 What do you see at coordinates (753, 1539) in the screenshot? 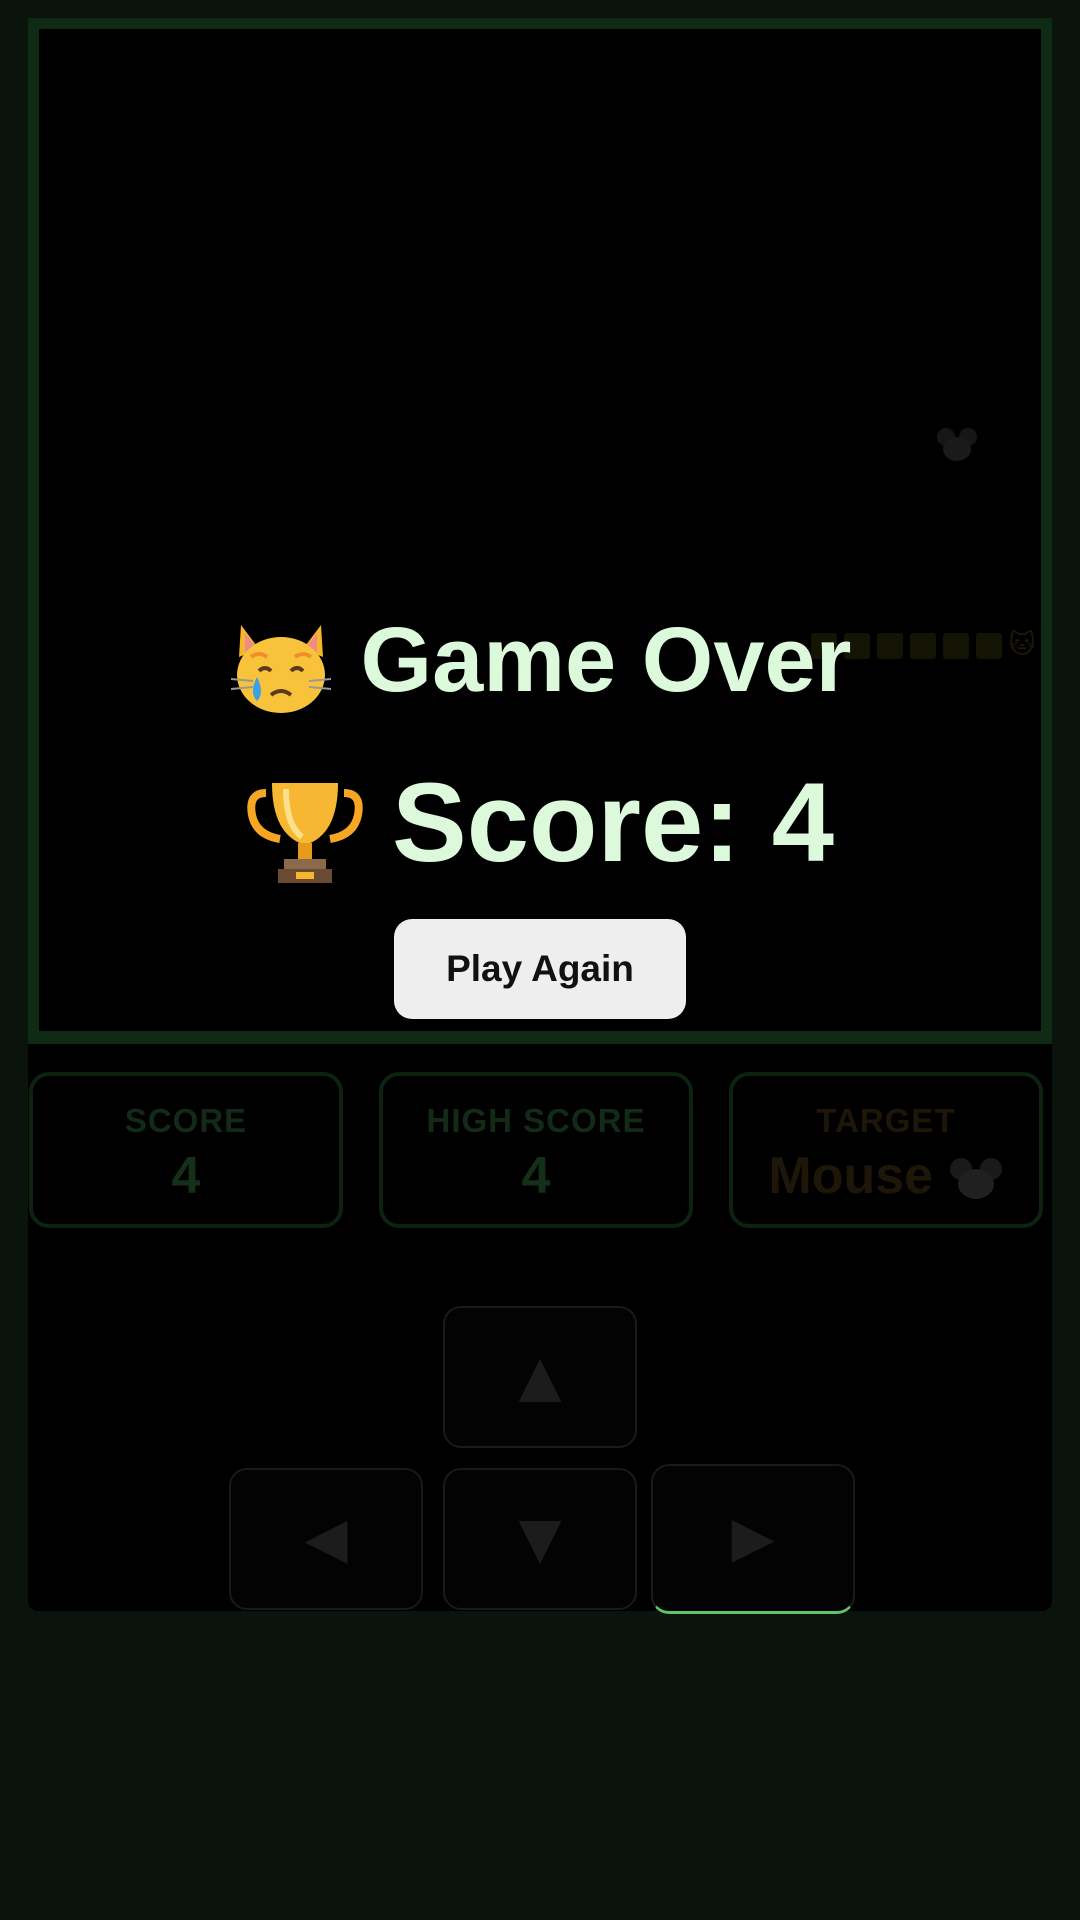
I see `dpad-right-button: ▶` at bounding box center [753, 1539].